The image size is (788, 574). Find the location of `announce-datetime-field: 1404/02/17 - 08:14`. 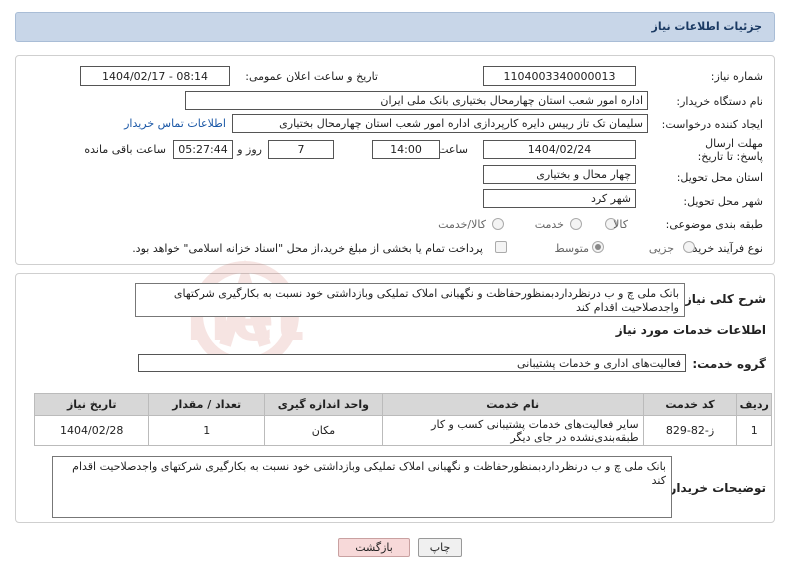

announce-datetime-field: 1404/02/17 - 08:14 is located at coordinates (155, 76).